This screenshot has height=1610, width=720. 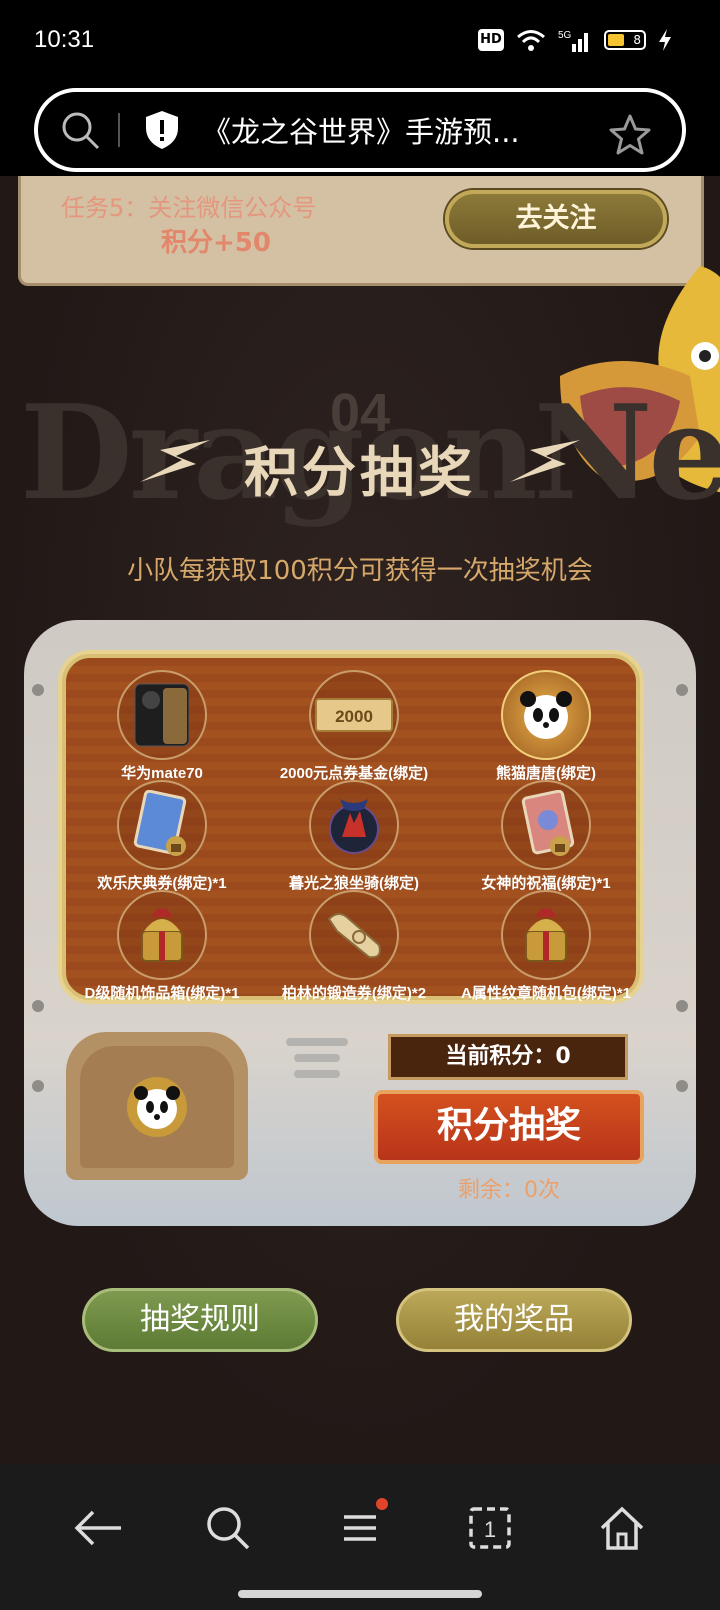 I want to click on prize-label: 柏林的锻造券(绑定)*2, so click(x=354, y=993).